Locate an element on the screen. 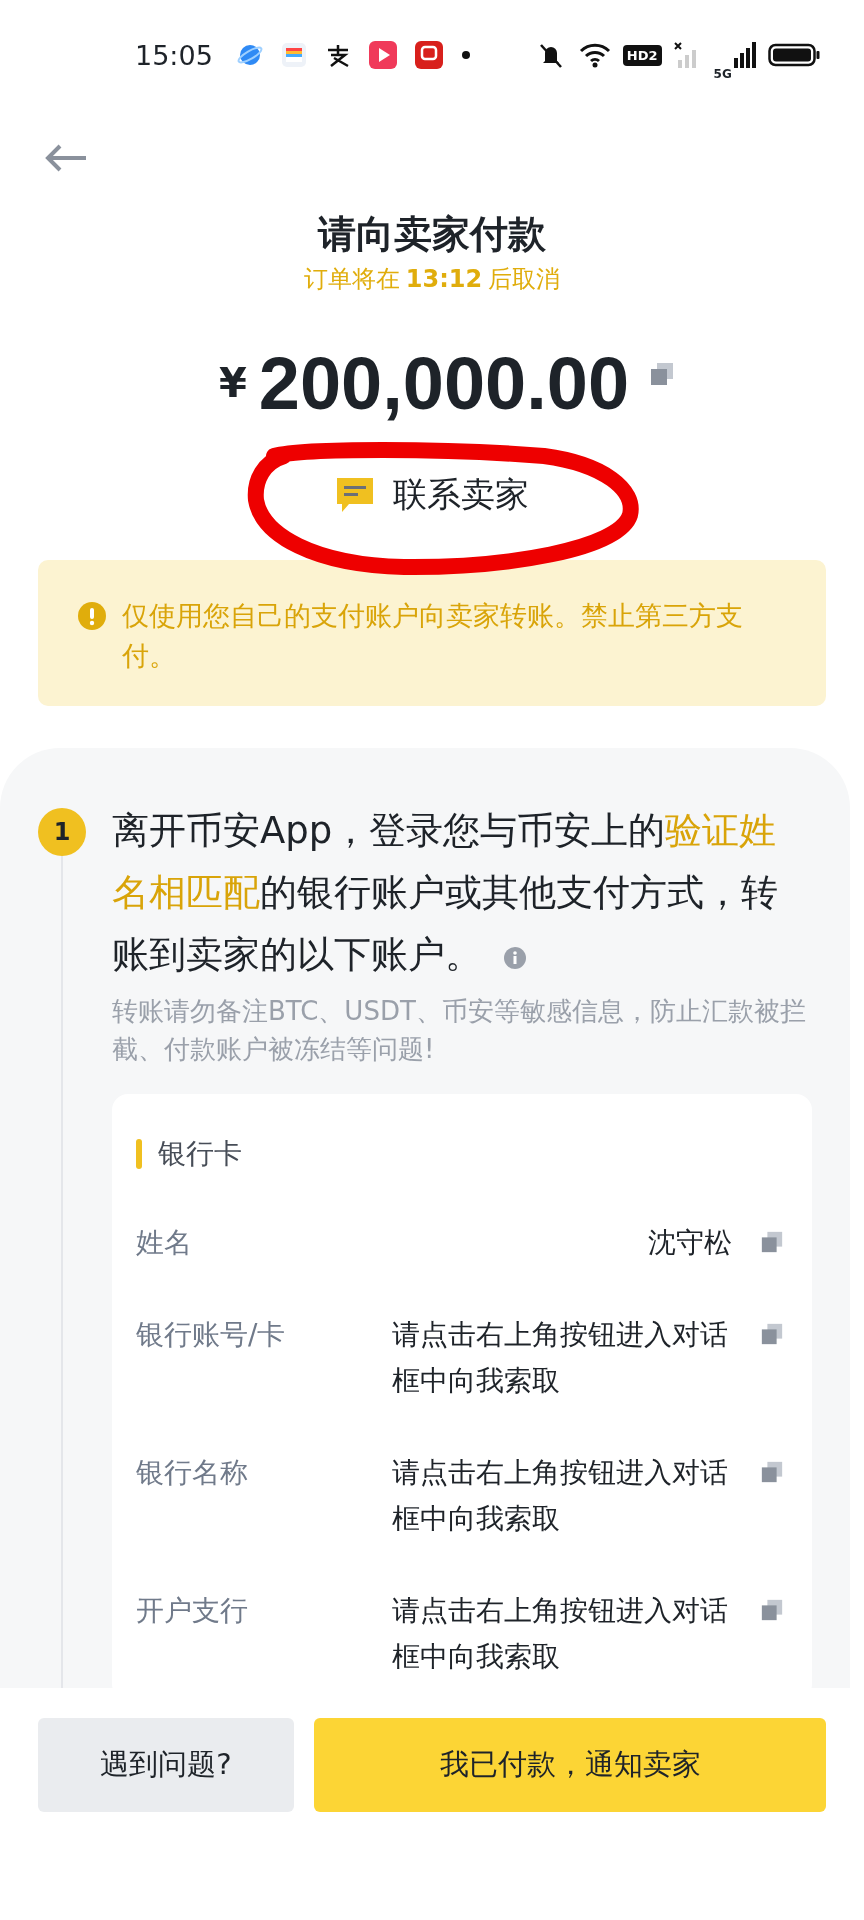 This screenshot has height=1920, width=864. help-button: 遇到问题? is located at coordinates (166, 1765).